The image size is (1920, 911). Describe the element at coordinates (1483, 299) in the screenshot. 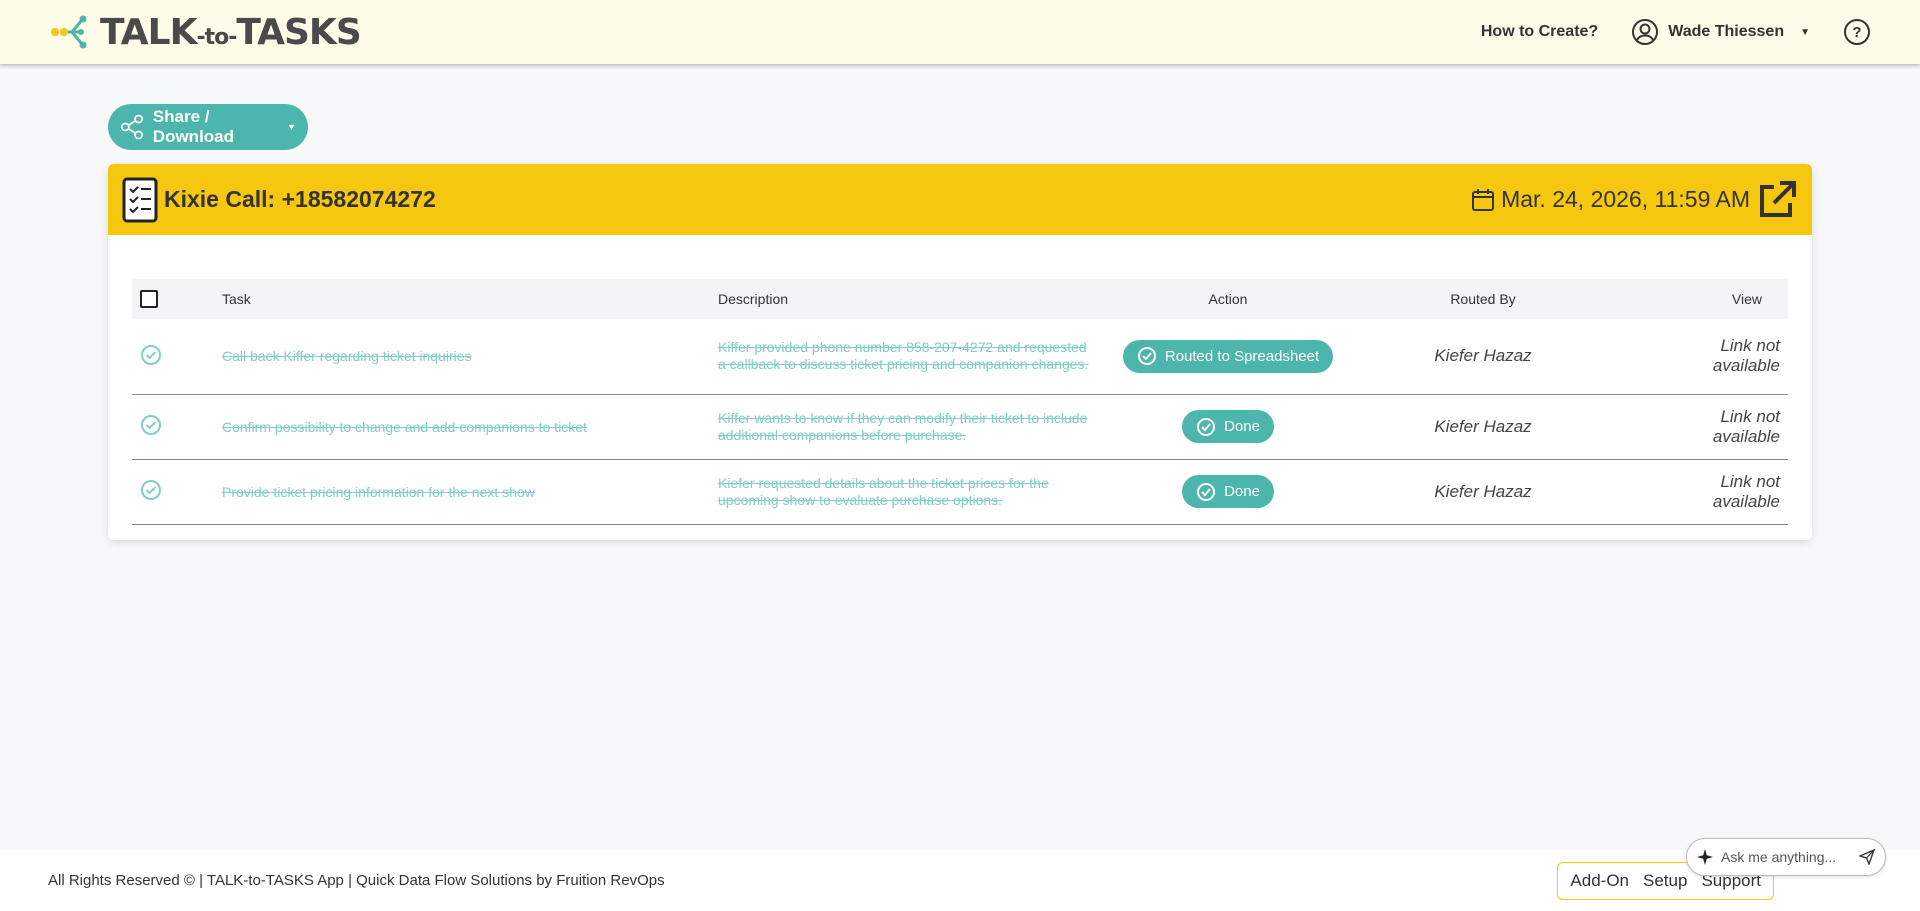

I see `header-routed-by: Routed By` at that location.